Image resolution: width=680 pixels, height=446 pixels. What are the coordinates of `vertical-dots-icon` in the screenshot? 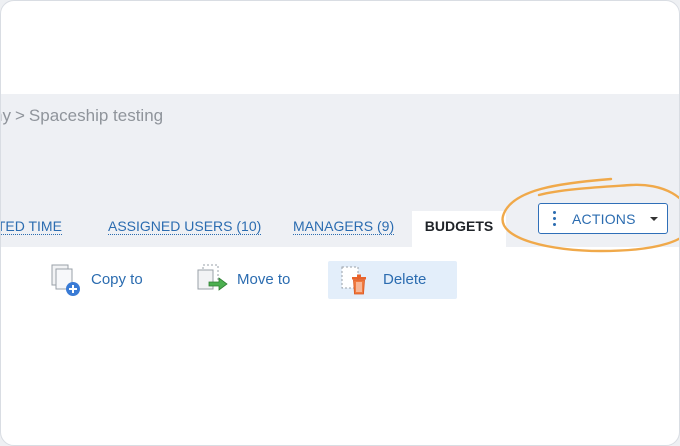 It's located at (555, 219).